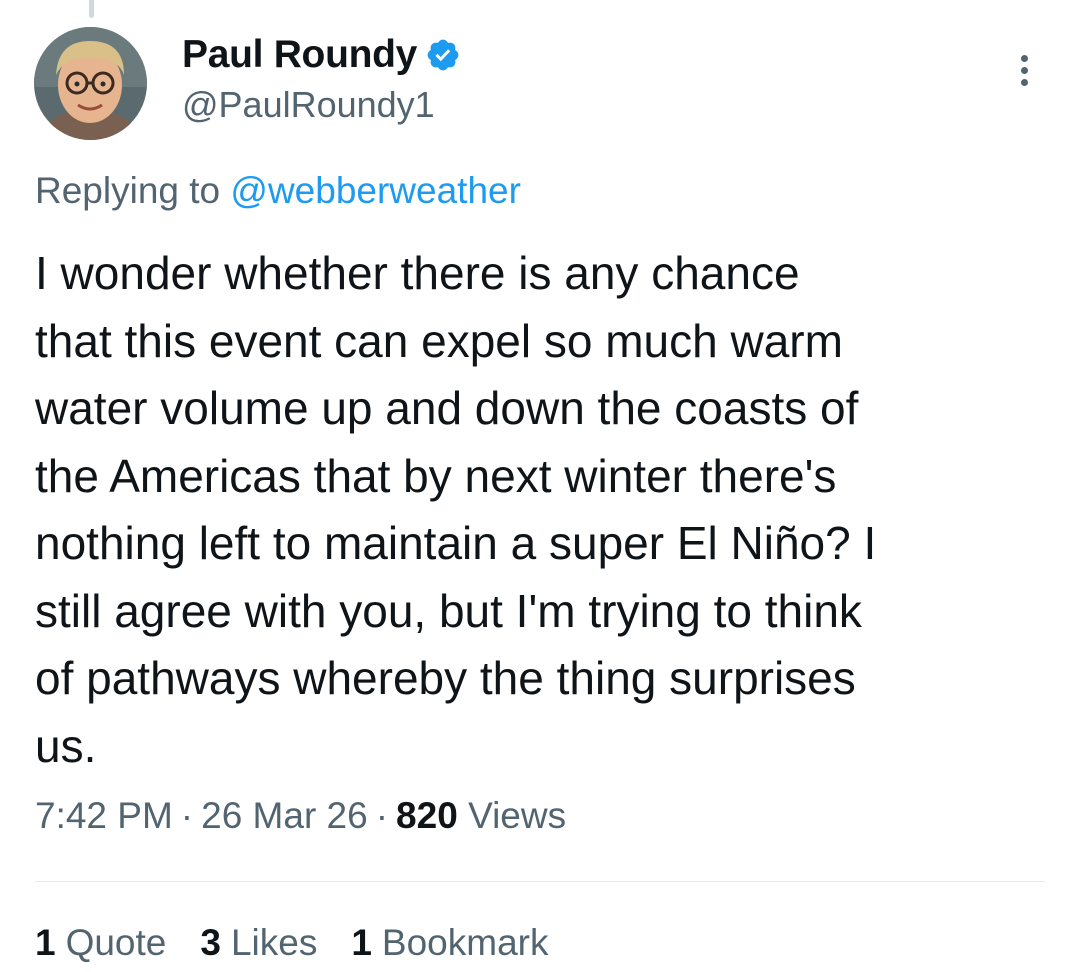 The image size is (1080, 972). I want to click on verified-badge-icon, so click(443, 55).